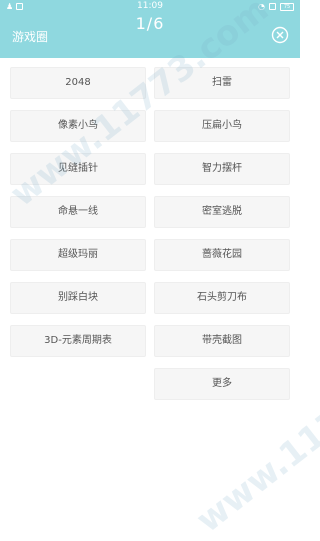 This screenshot has width=320, height=541. Describe the element at coordinates (78, 255) in the screenshot. I see `game-button-super-mario: 超级玛丽` at that location.